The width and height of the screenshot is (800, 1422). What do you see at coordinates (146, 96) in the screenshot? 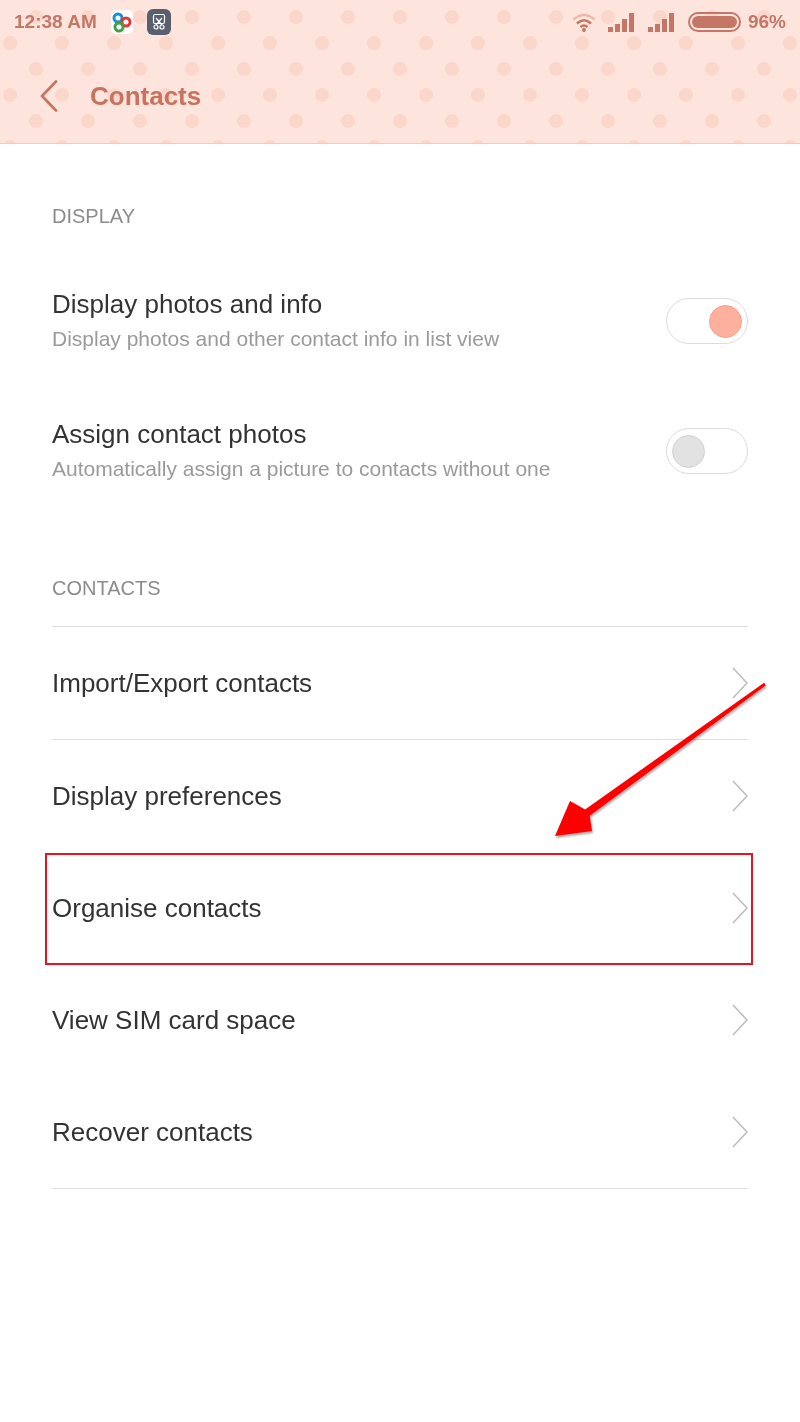
I see `screen-title: Contacts` at bounding box center [146, 96].